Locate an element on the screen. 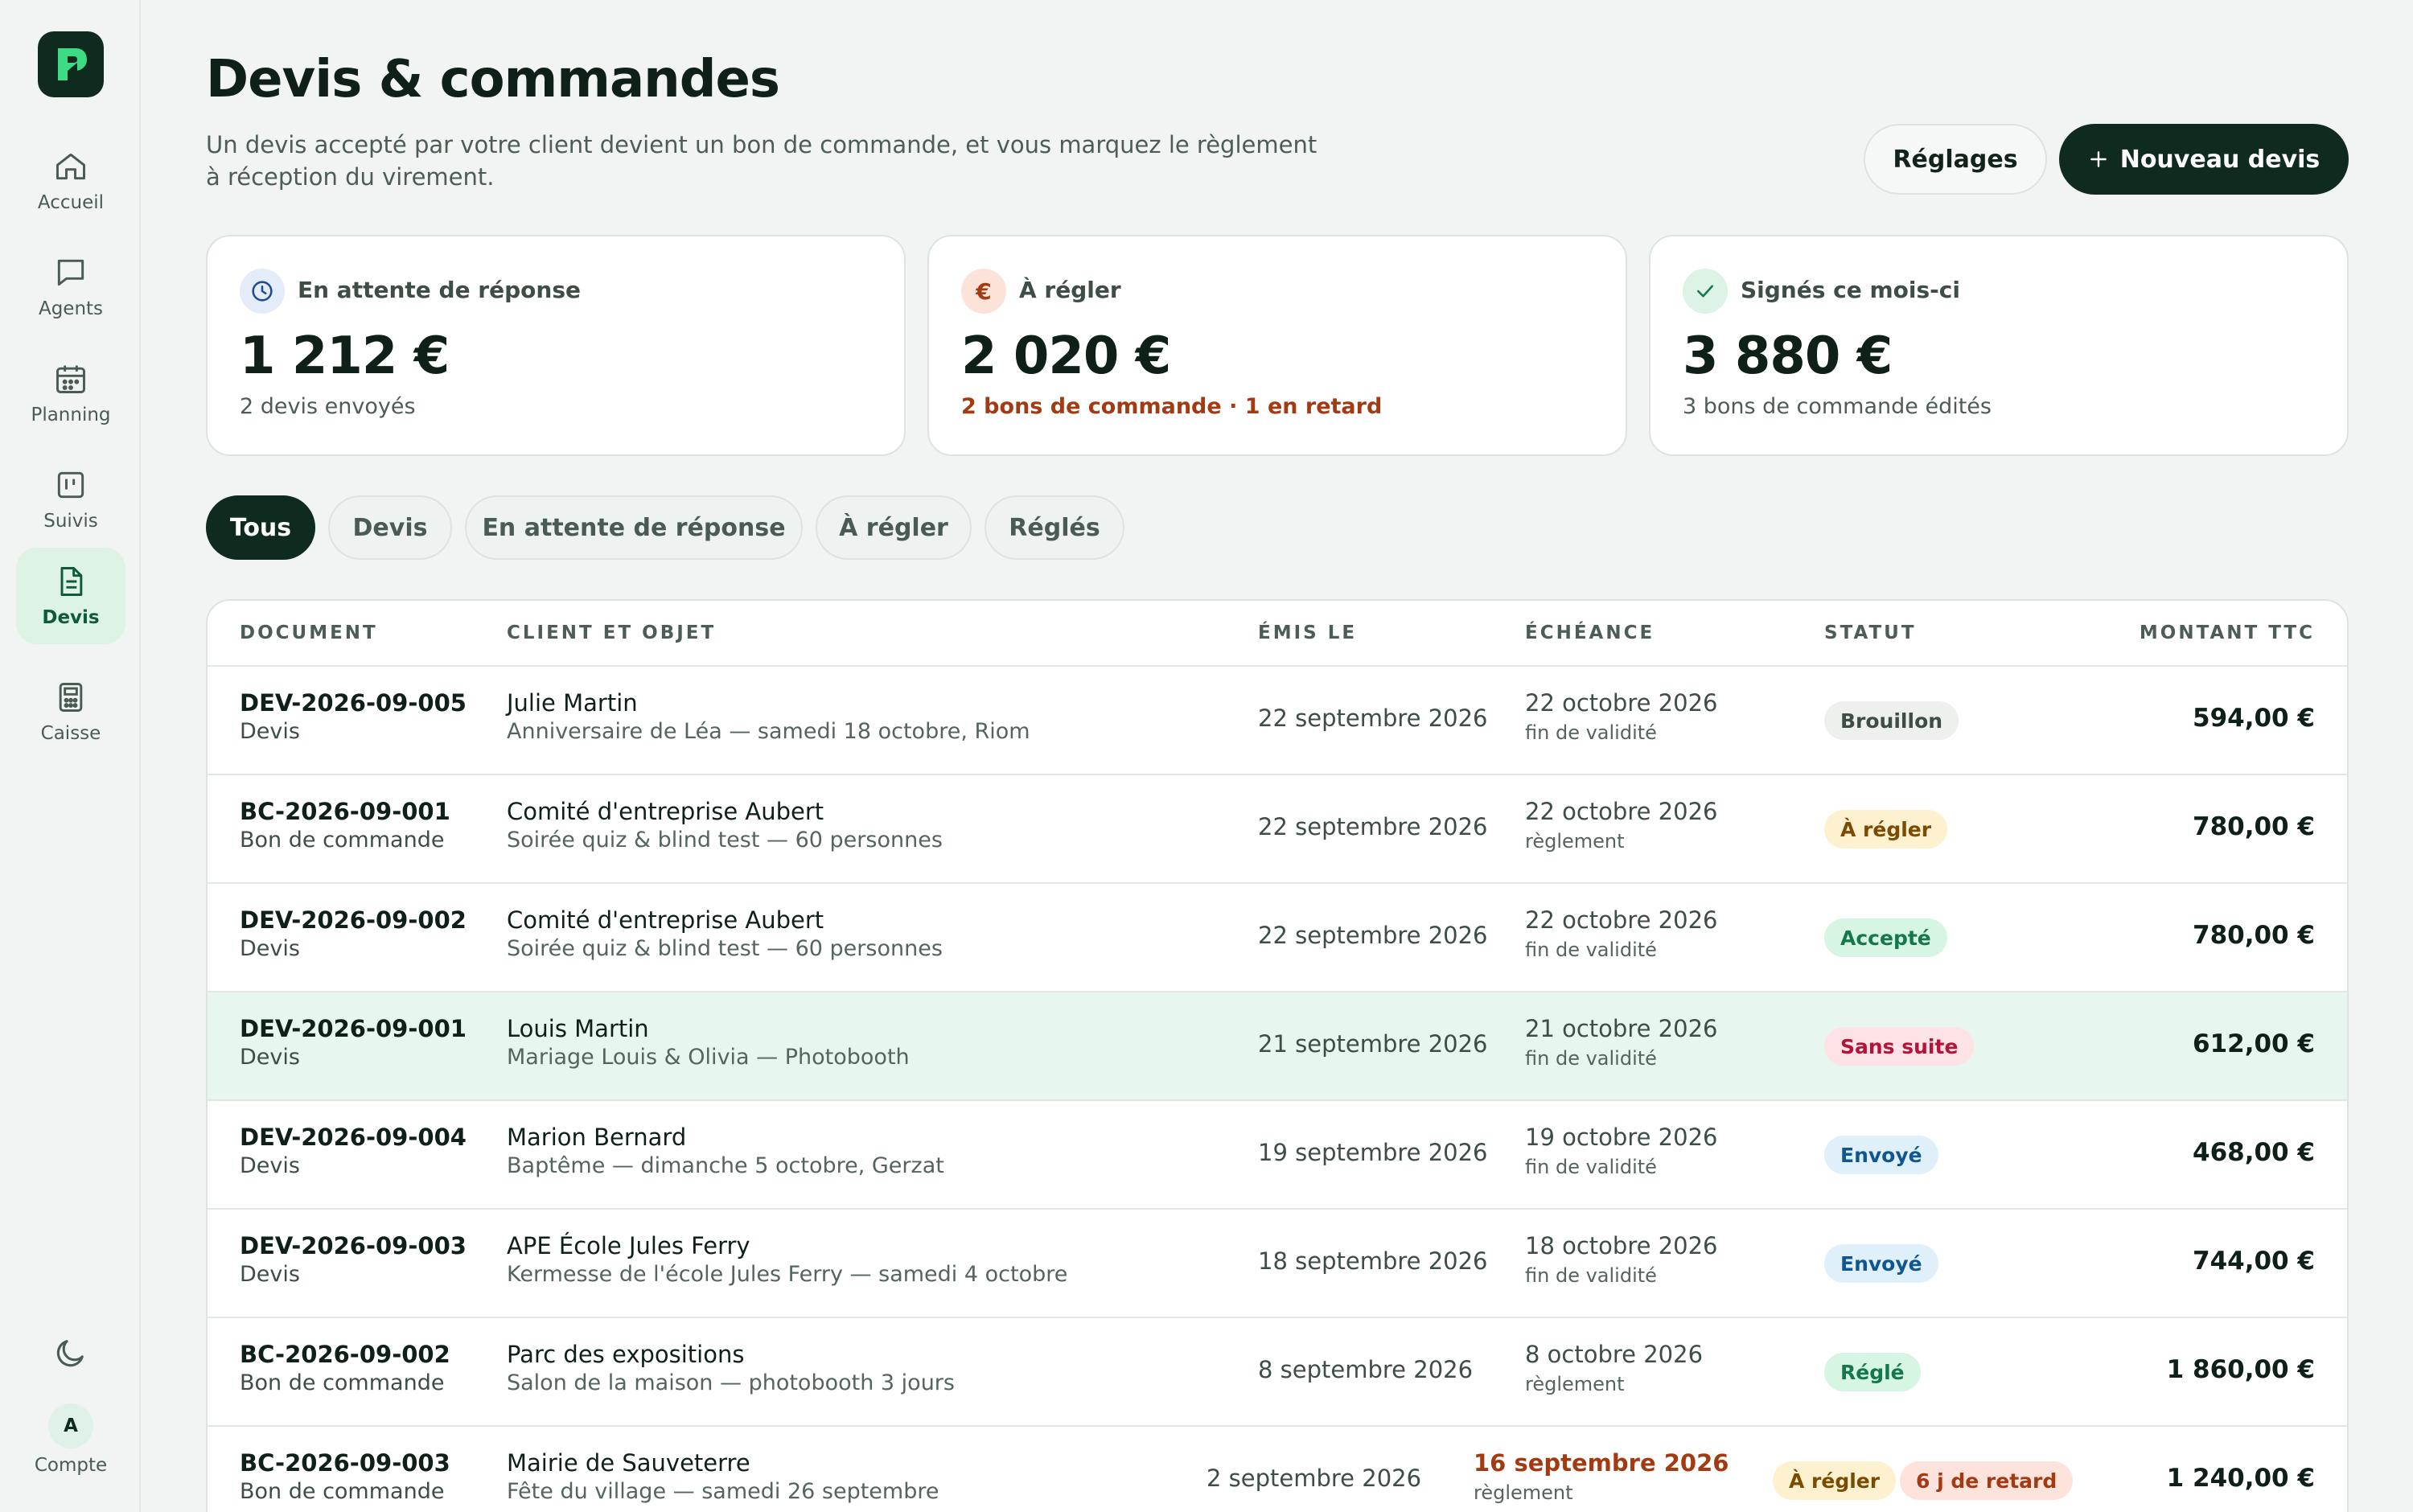  kpi-value: 1 212 € is located at coordinates (345, 357).